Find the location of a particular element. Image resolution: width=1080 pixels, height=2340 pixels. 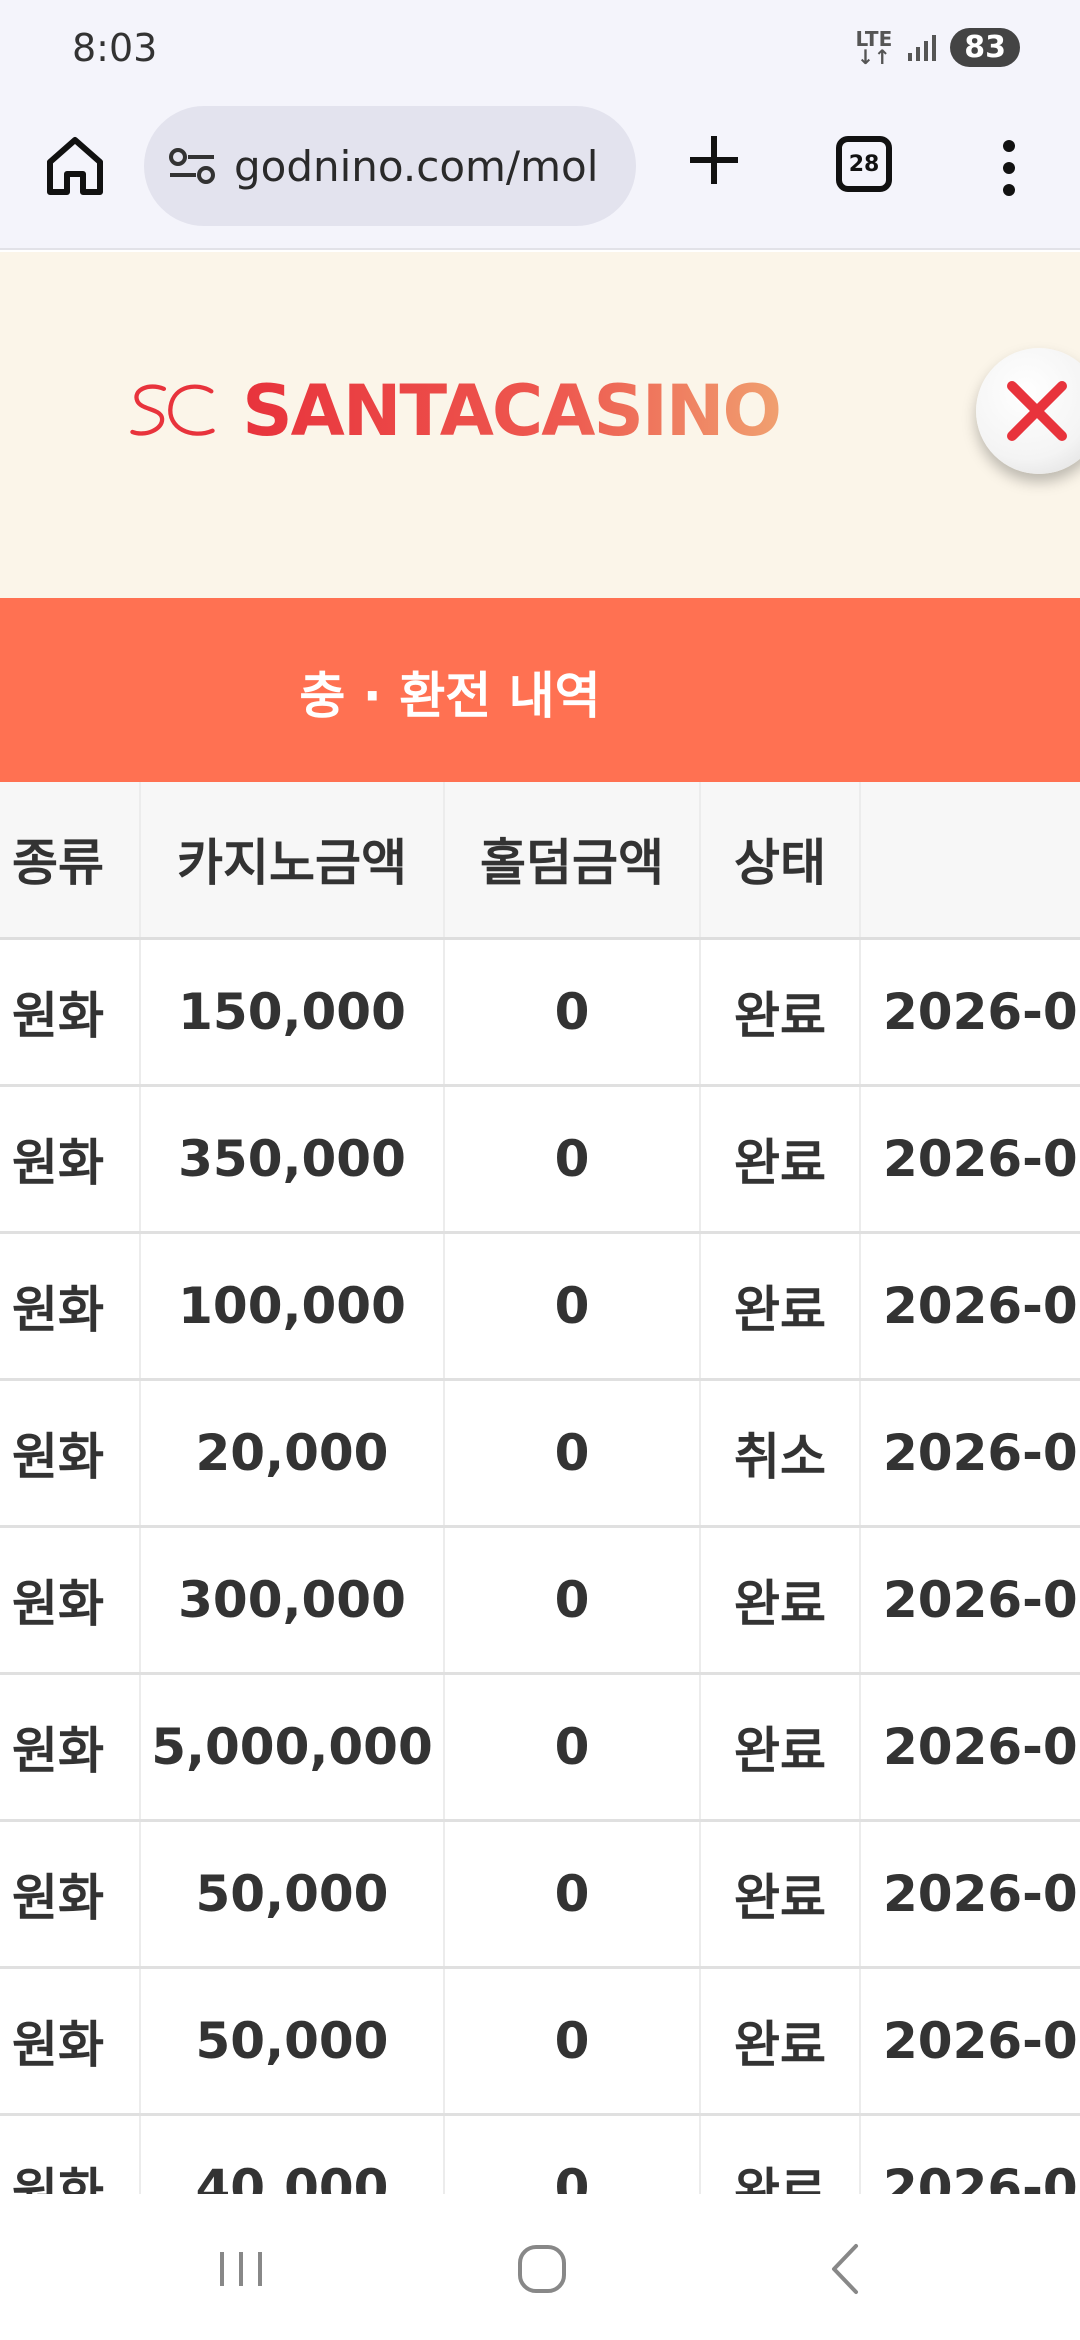

header-type: 종류 is located at coordinates (70, 861).